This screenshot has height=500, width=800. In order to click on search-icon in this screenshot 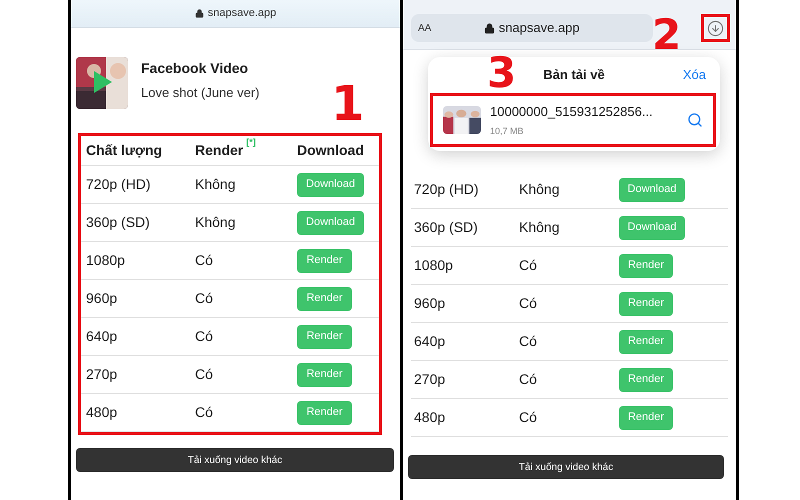, I will do `click(695, 120)`.